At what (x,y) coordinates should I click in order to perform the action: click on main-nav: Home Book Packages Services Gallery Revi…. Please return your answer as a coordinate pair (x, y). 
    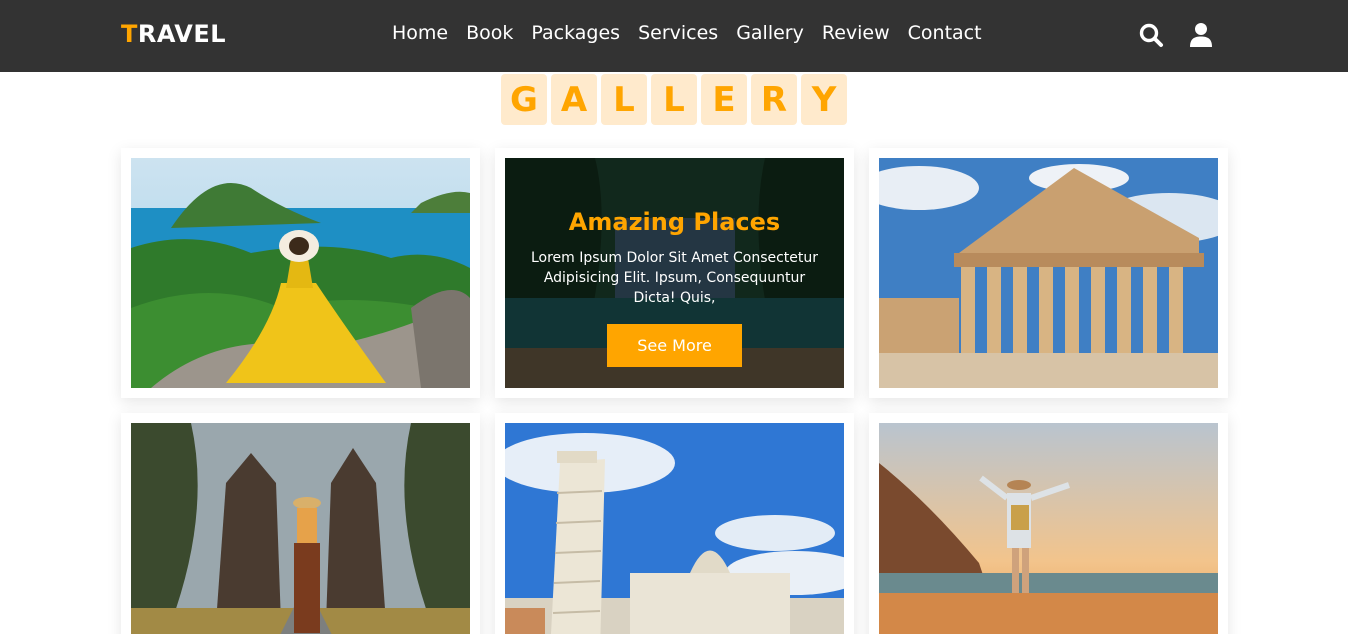
    Looking at the image, I should click on (687, 33).